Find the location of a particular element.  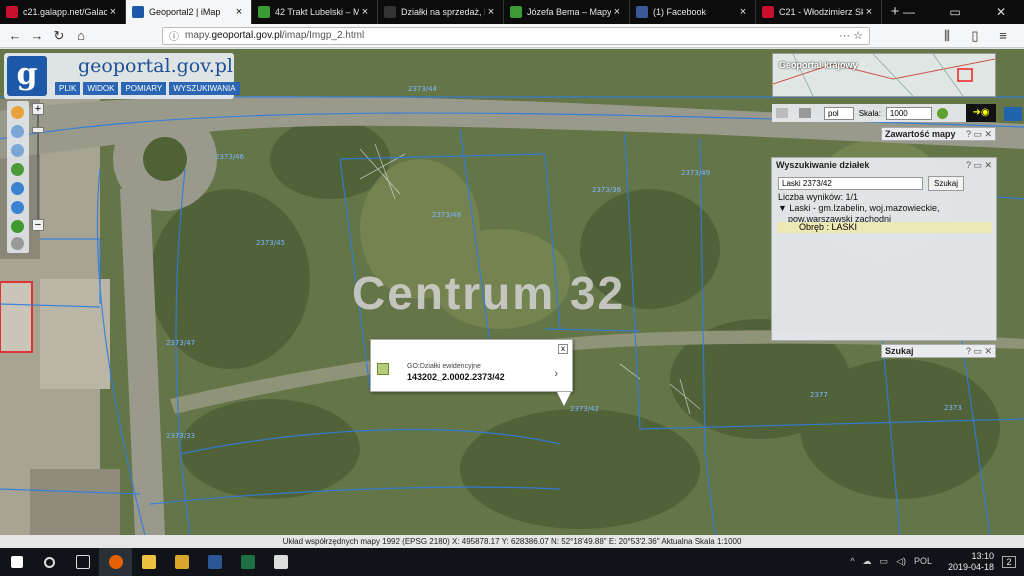

library-icon: ⫼ is located at coordinates (947, 36).